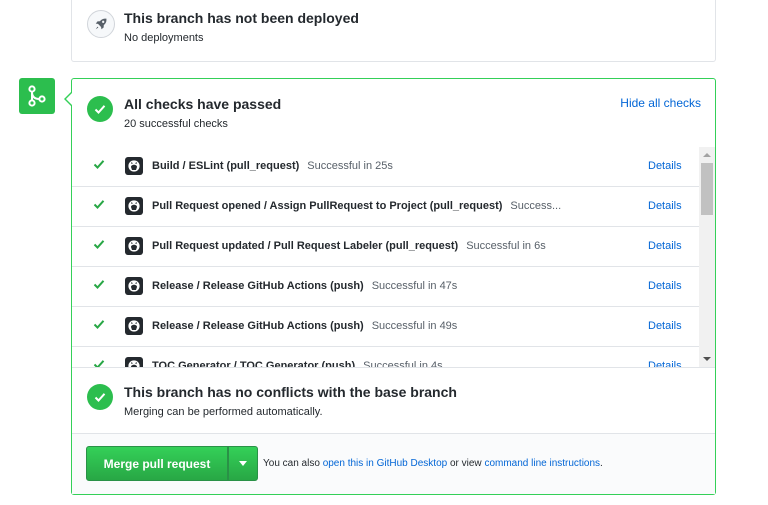 This screenshot has height=505, width=768. Describe the element at coordinates (223, 412) in the screenshot. I see `conflict-subtitle: Merging can be performed automatically.` at that location.